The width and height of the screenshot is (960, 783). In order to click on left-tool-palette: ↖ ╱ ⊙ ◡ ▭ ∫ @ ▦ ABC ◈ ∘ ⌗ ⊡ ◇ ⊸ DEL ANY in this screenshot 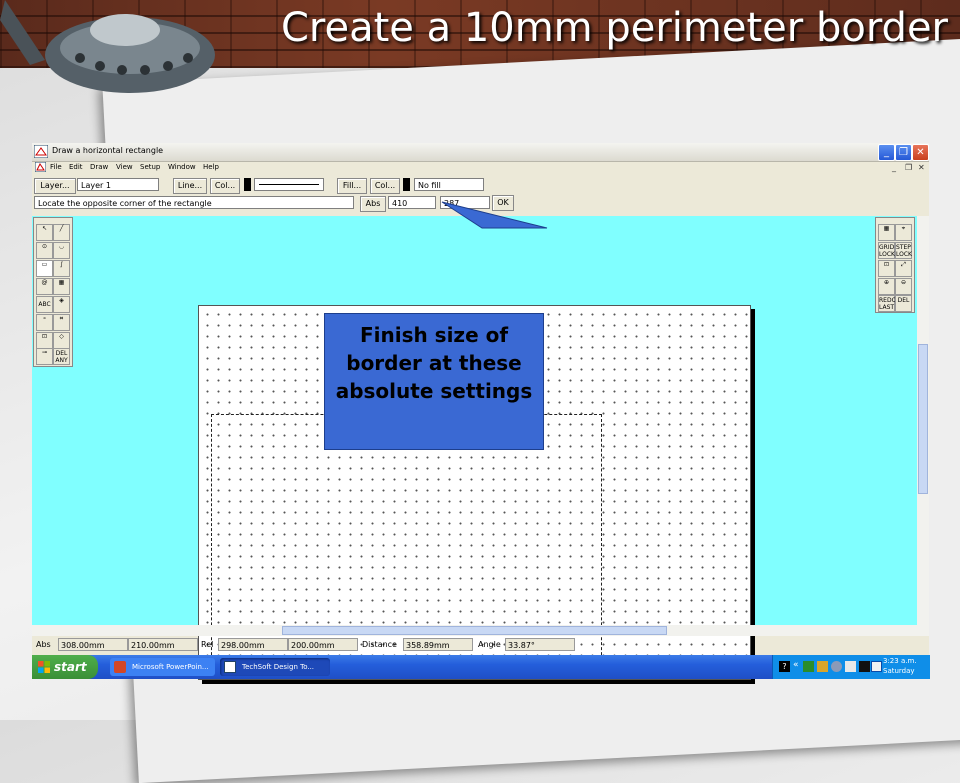, I will do `click(53, 292)`.